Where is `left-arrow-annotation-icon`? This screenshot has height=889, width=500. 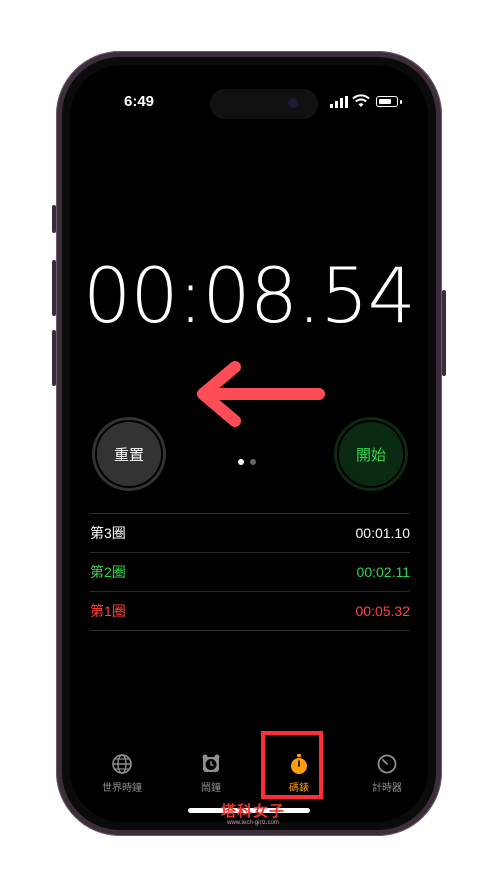
left-arrow-annotation-icon is located at coordinates (261, 394).